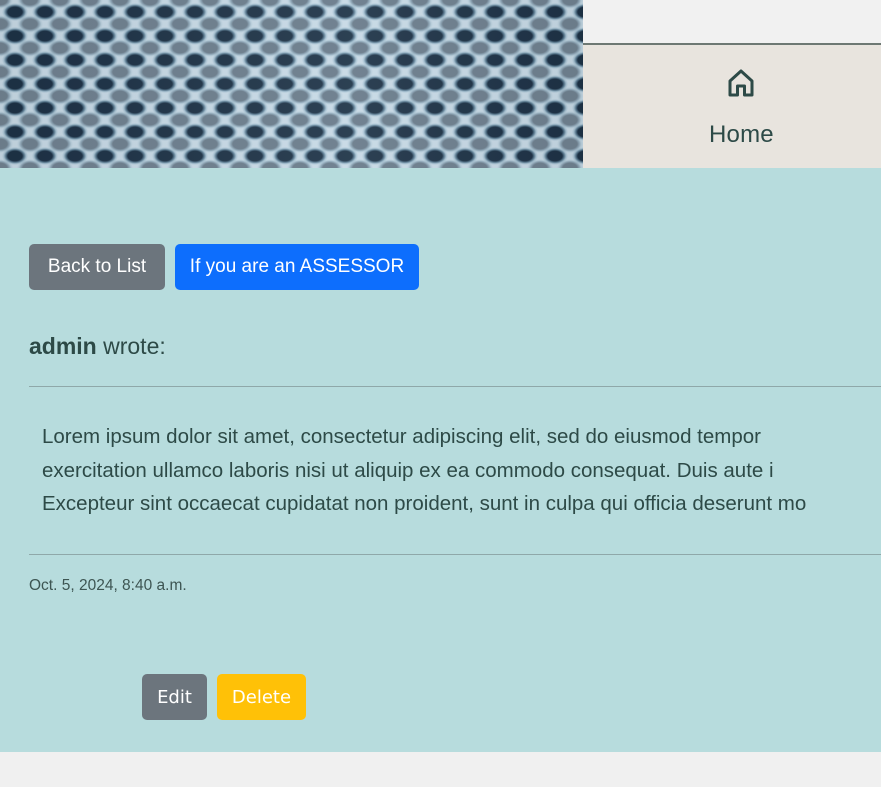 Image resolution: width=881 pixels, height=787 pixels. What do you see at coordinates (297, 267) in the screenshot?
I see `assessor-button: If you are an ASSESSOR` at bounding box center [297, 267].